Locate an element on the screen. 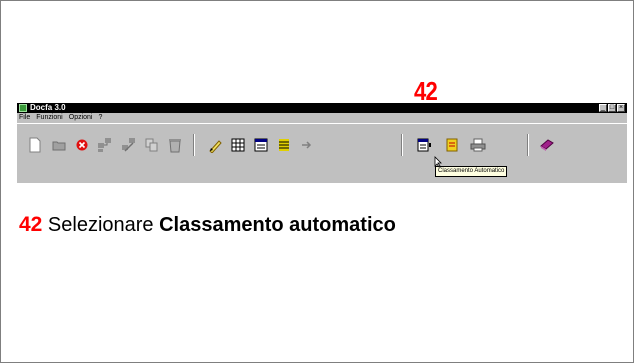  recycle-icon is located at coordinates (175, 145).